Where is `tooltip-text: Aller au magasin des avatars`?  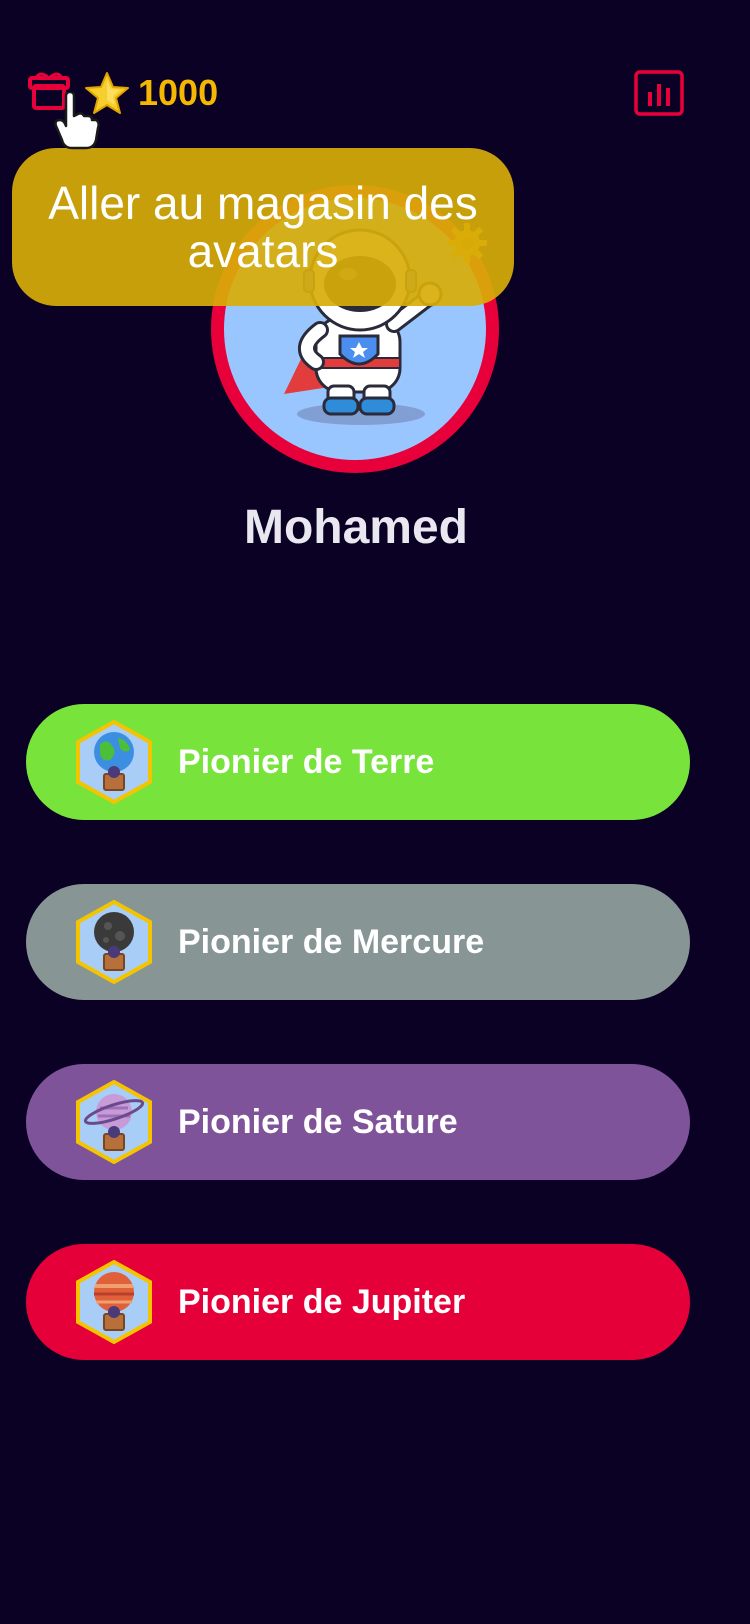 tooltip-text: Aller au magasin des avatars is located at coordinates (263, 227).